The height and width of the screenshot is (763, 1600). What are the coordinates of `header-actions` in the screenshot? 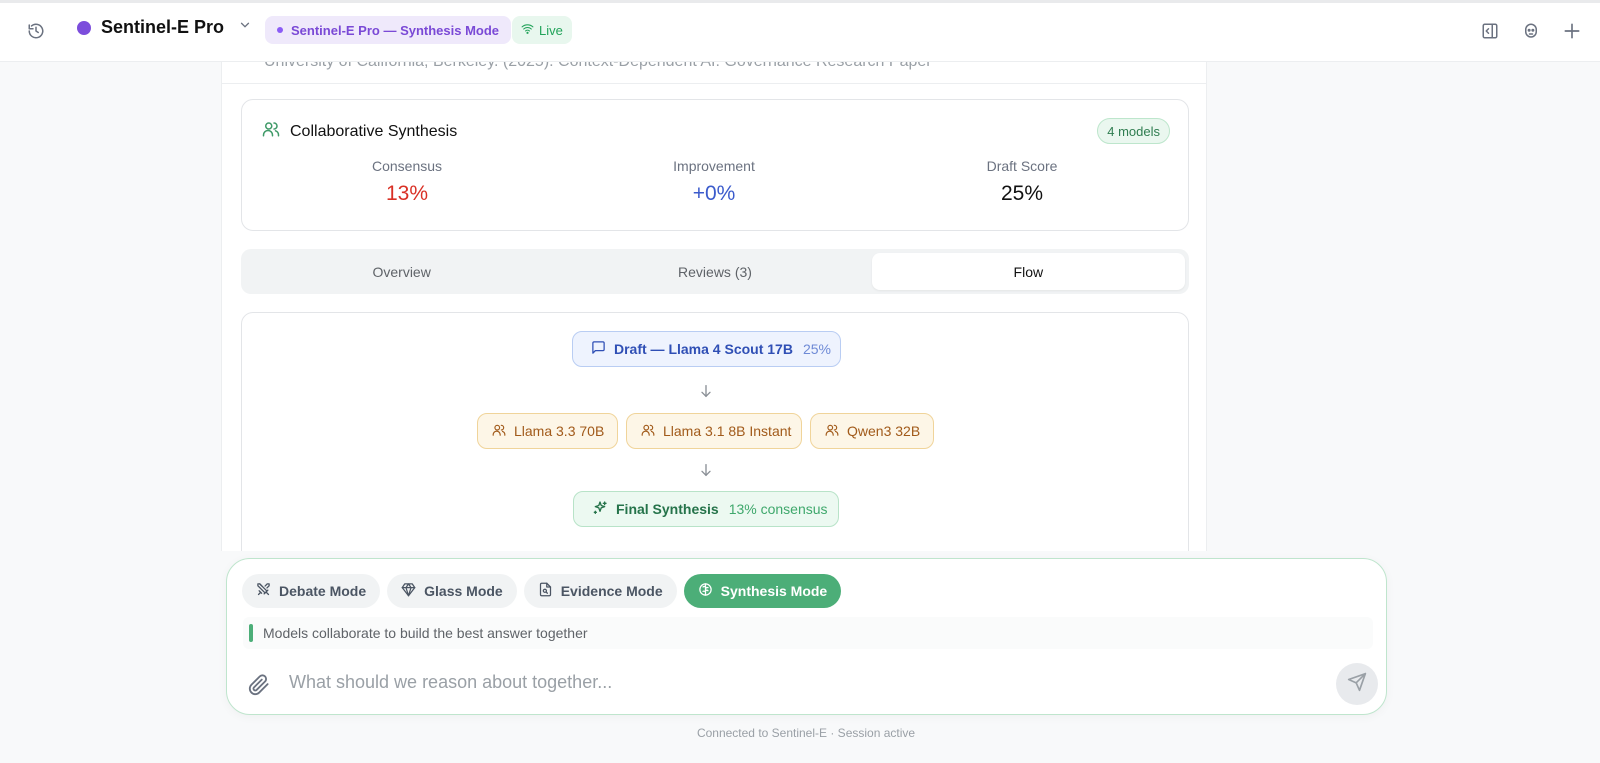 It's located at (1531, 31).